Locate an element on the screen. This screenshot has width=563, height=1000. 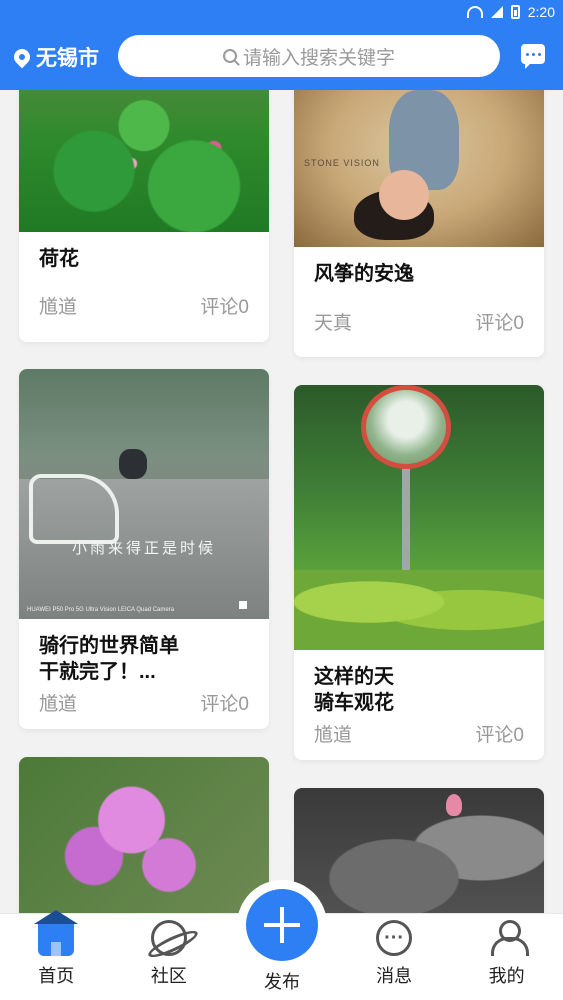
post-card: 荷花 馗道 评论0 is located at coordinates (144, 216).